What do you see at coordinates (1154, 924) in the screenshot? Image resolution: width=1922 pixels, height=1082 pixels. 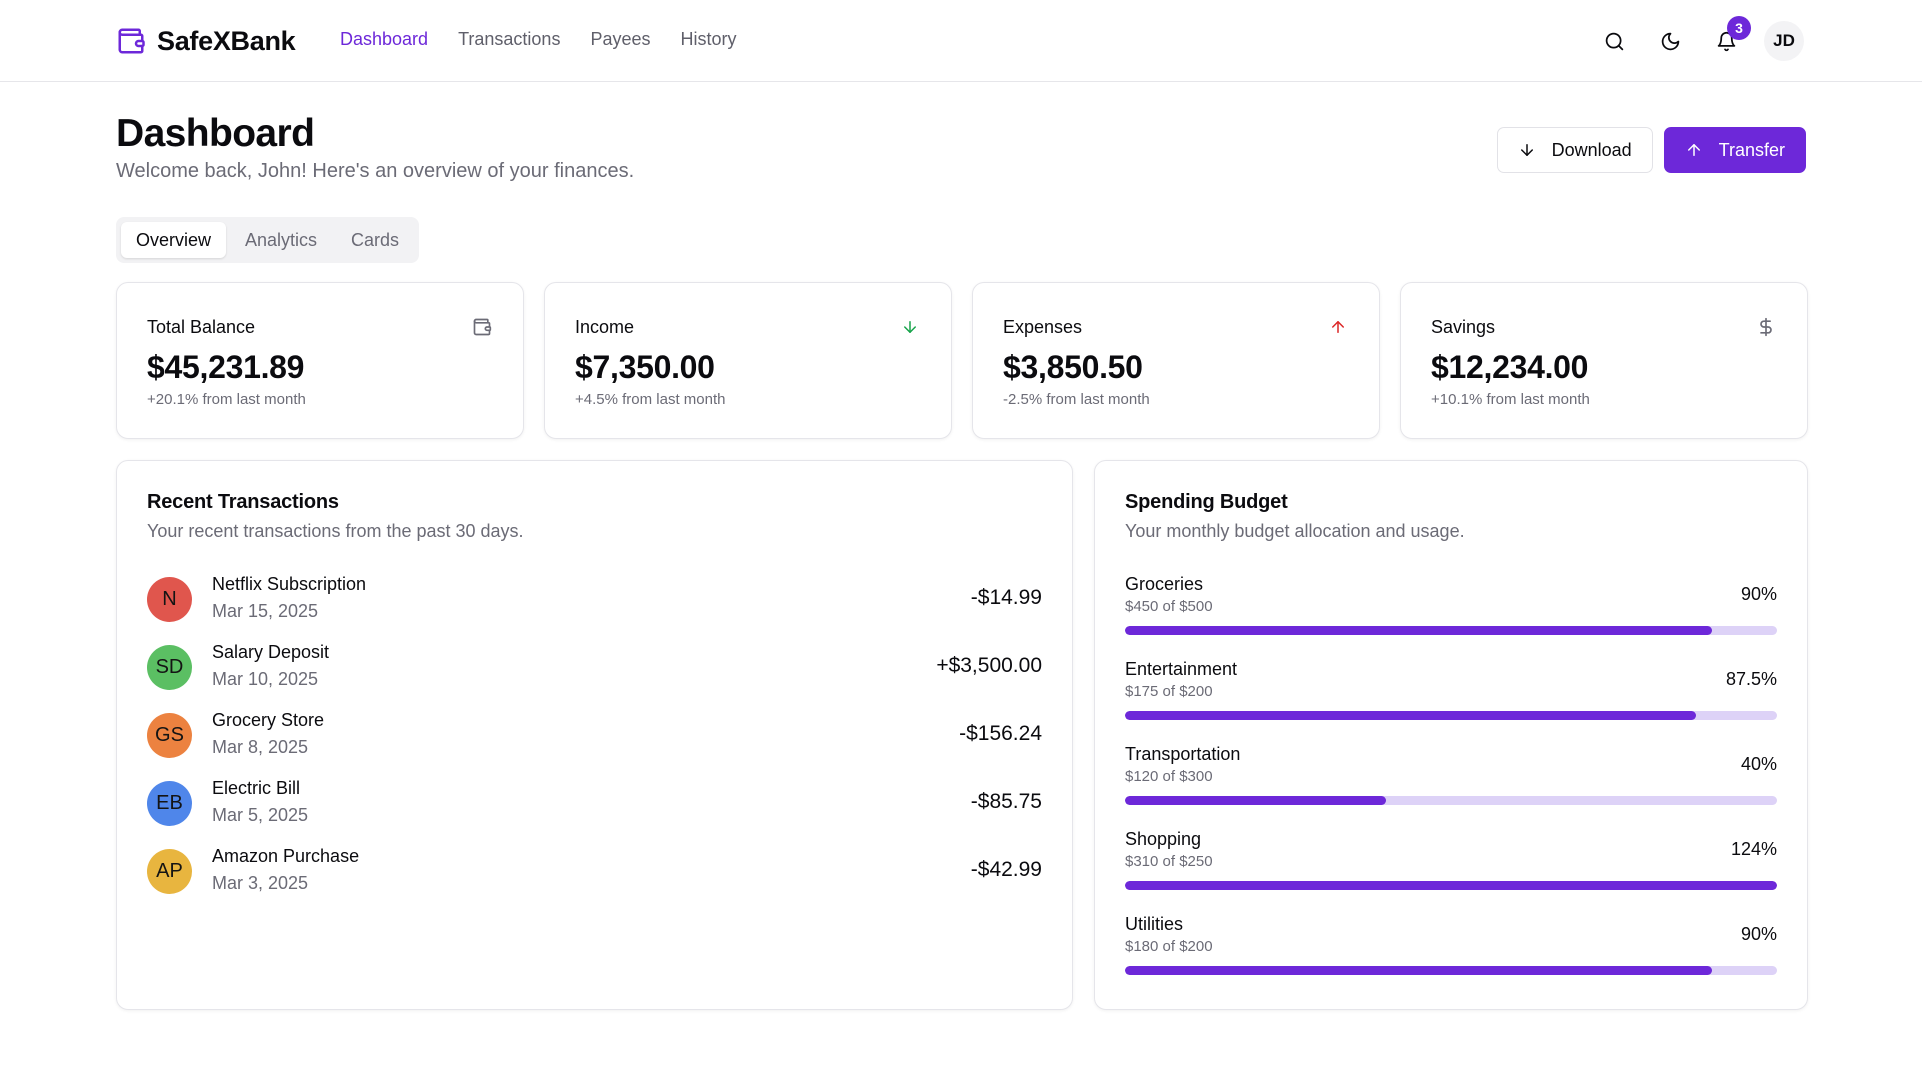 I see `budget-category: Utilities` at bounding box center [1154, 924].